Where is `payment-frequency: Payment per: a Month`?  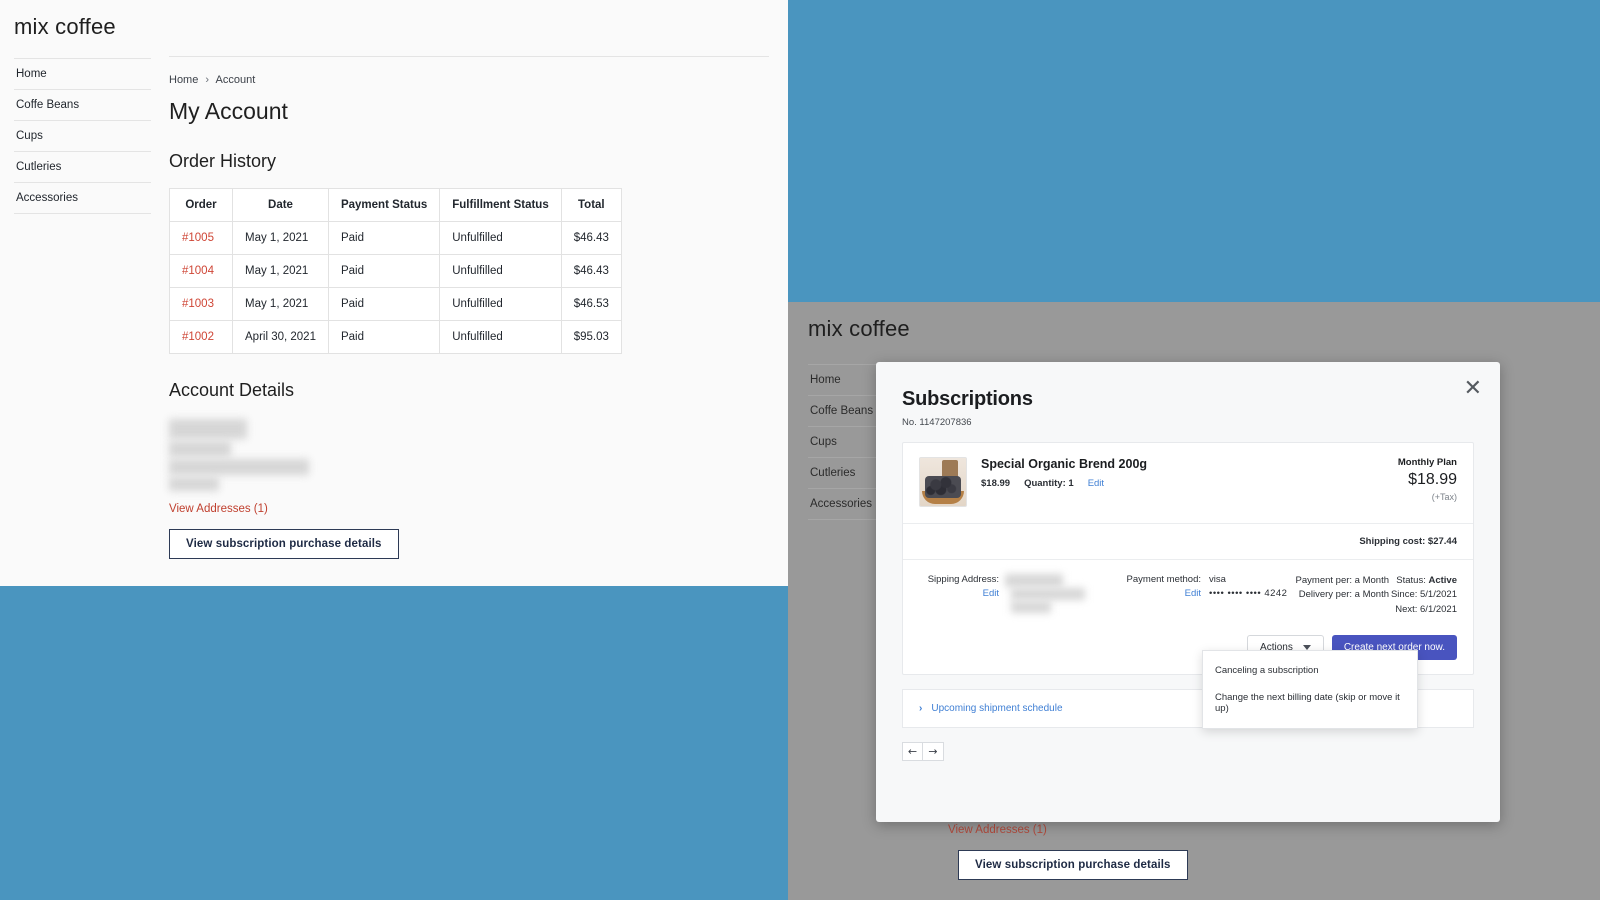
payment-frequency: Payment per: a Month is located at coordinates (1342, 580).